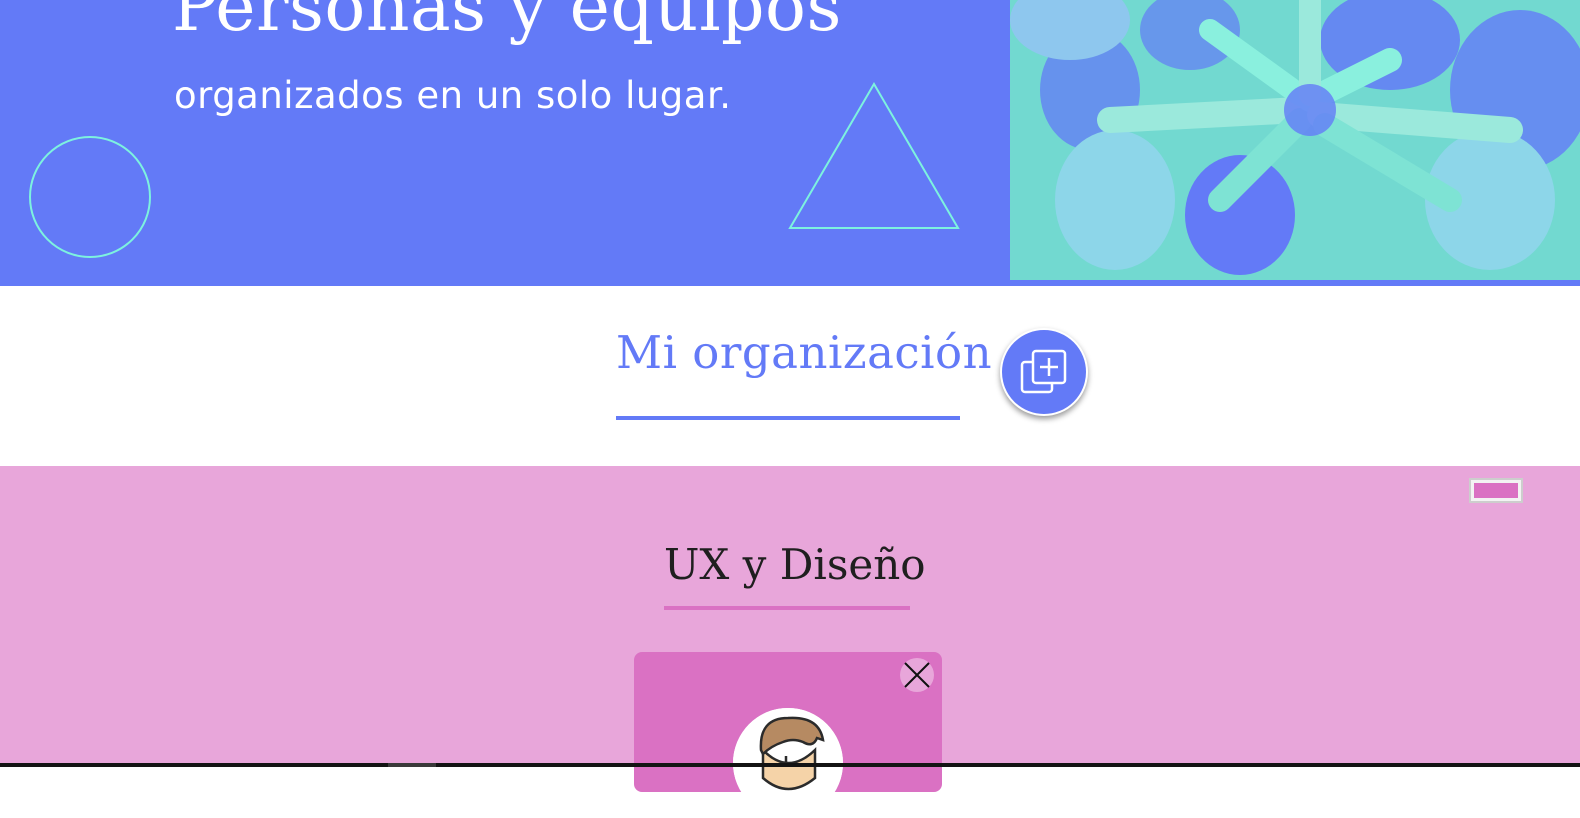  Describe the element at coordinates (795, 564) in the screenshot. I see `team-title: UX y Diseño` at that location.